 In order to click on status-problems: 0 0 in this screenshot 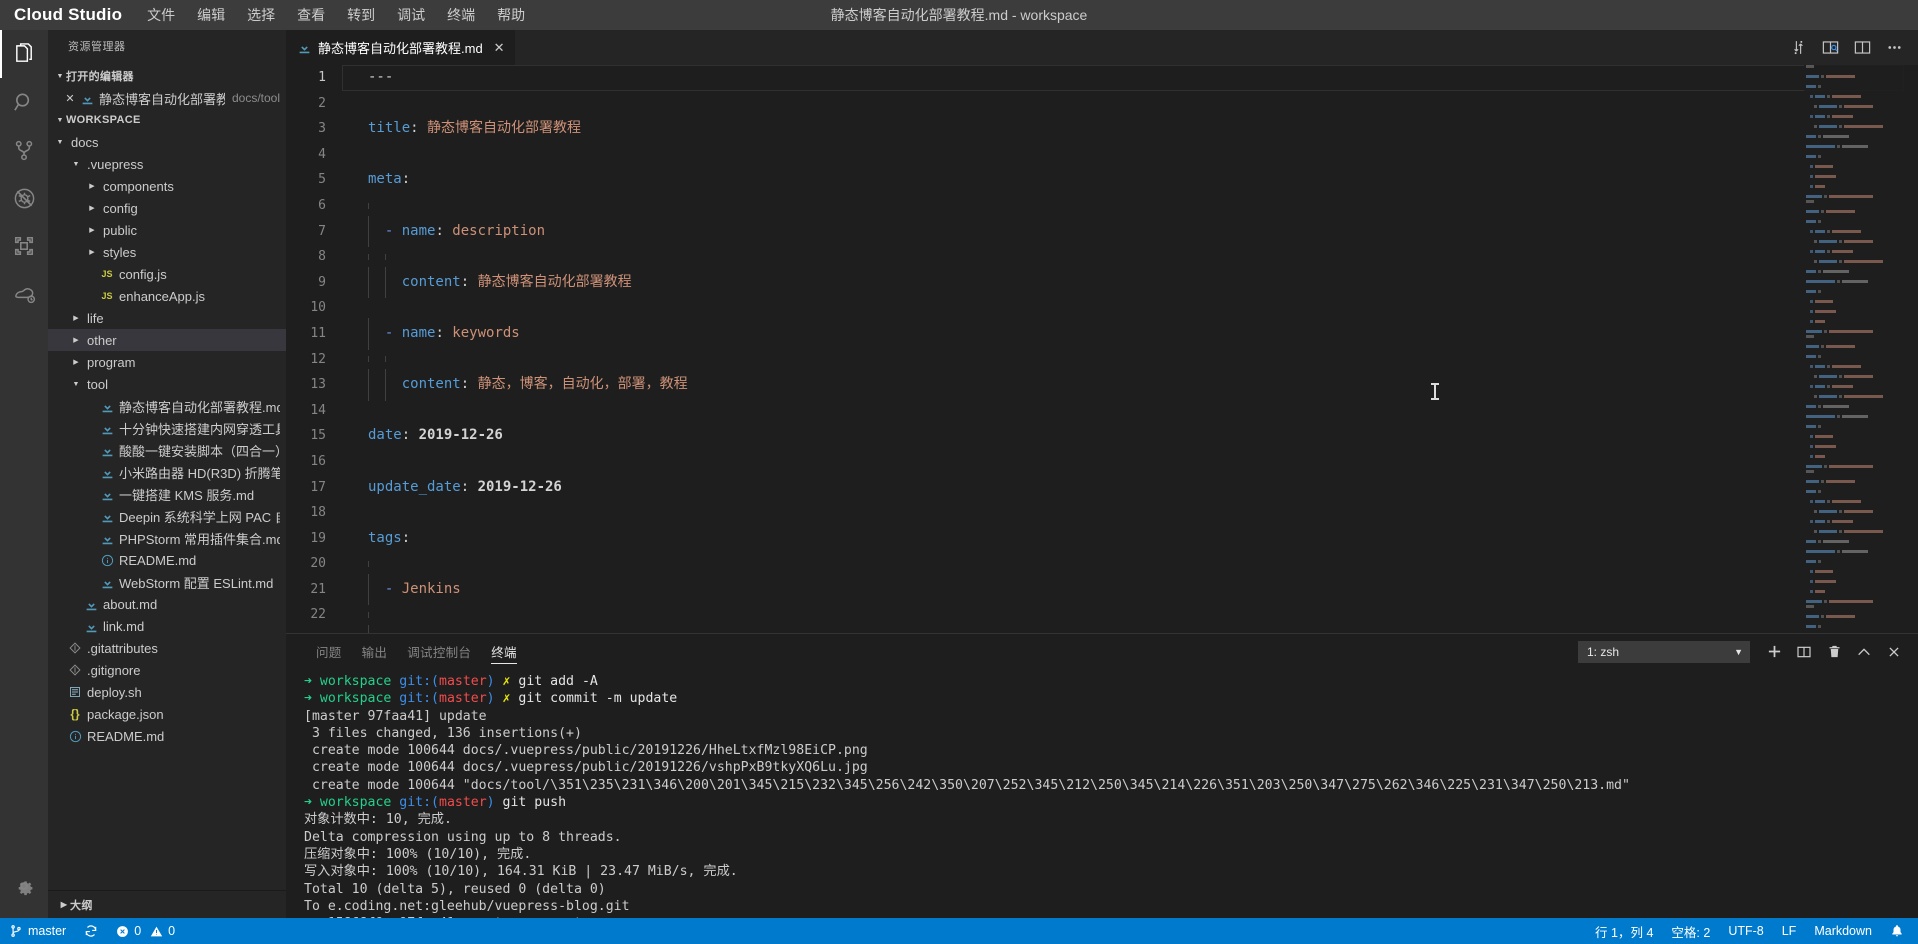, I will do `click(145, 931)`.